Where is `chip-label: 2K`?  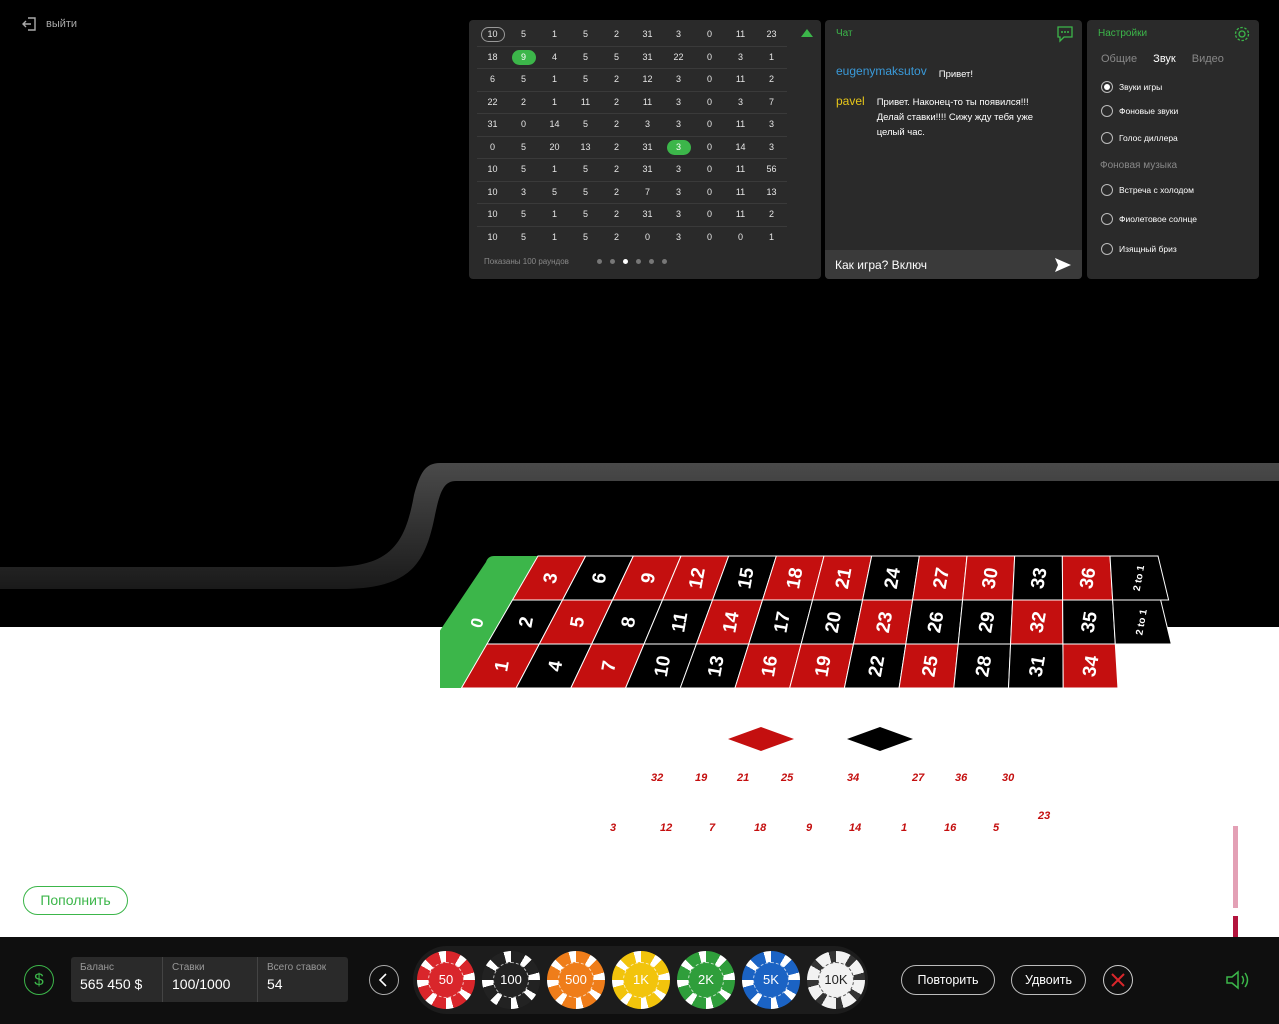
chip-label: 2K is located at coordinates (706, 980).